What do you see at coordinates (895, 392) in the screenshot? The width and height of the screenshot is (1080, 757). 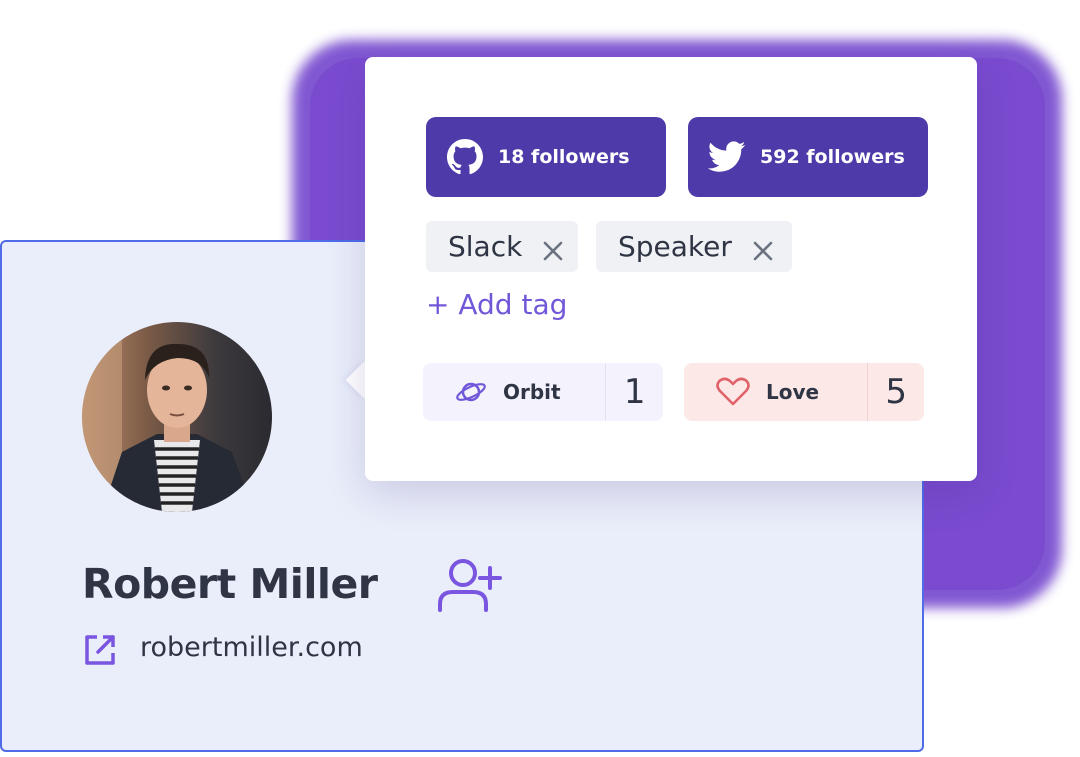 I see `love-count: 5` at bounding box center [895, 392].